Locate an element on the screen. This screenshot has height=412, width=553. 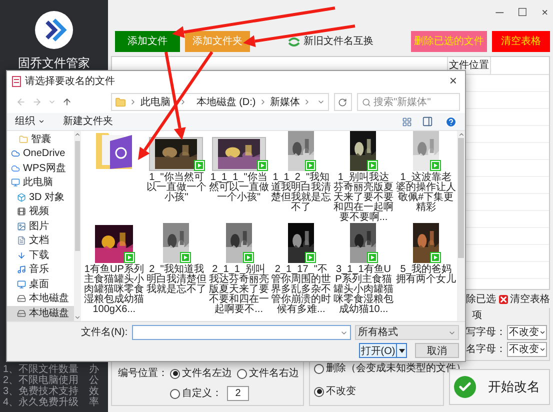
film-icon is located at coordinates (21, 211).